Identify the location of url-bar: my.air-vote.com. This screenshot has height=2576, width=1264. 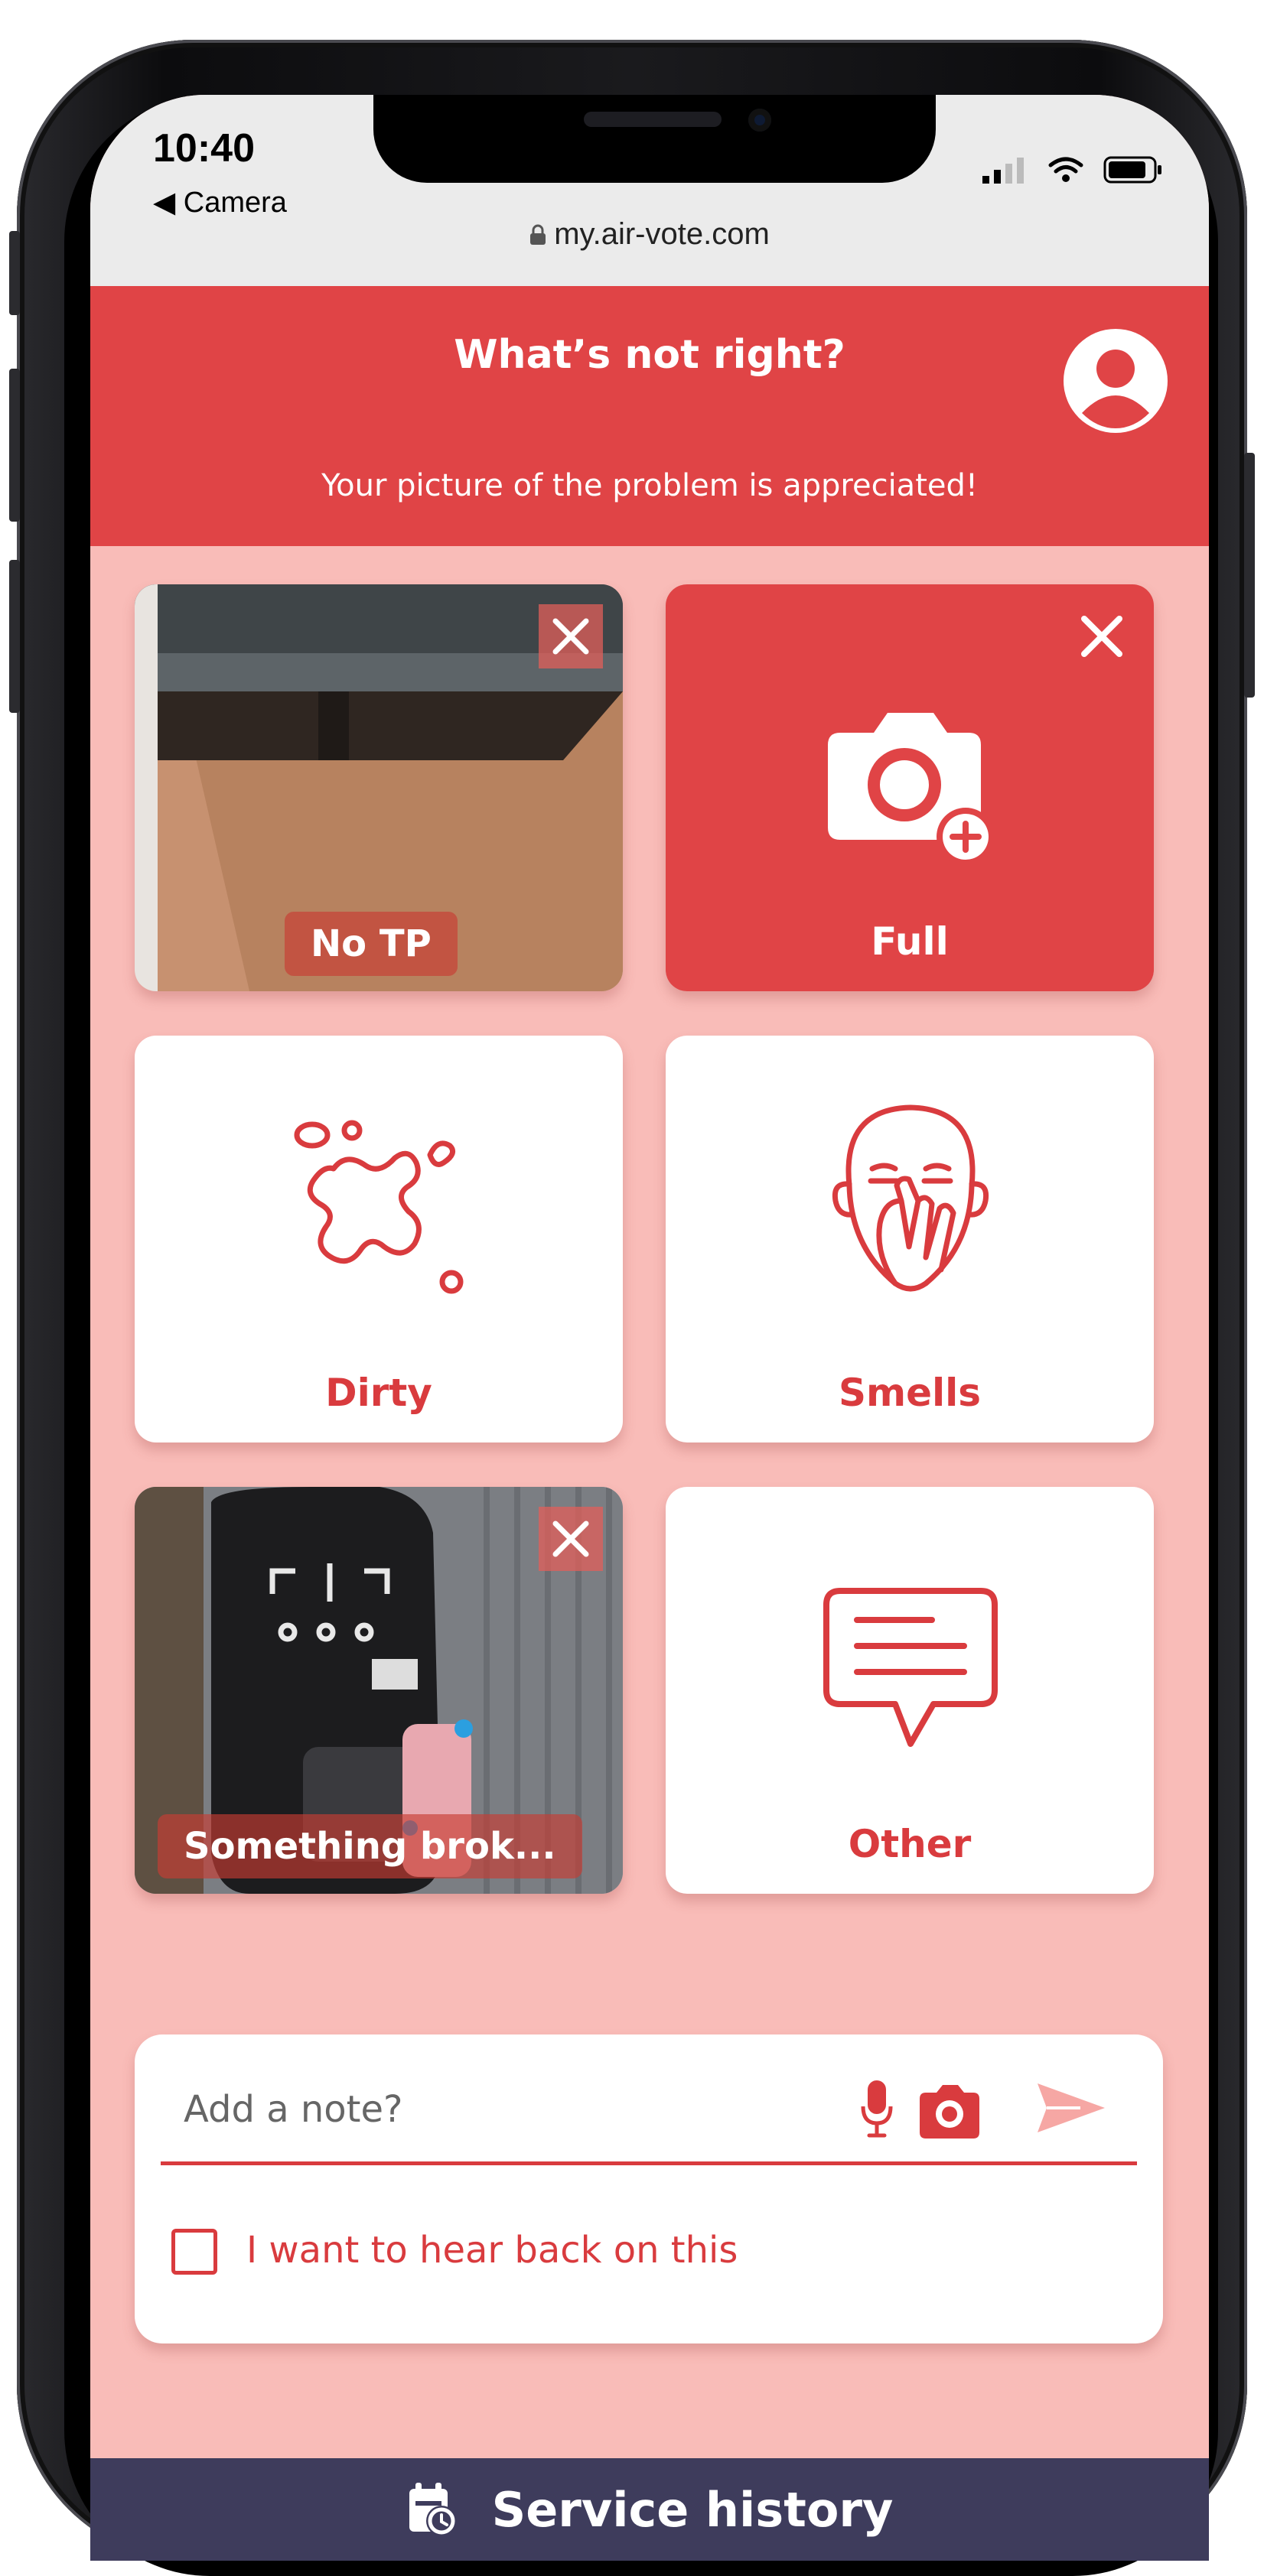
(649, 234).